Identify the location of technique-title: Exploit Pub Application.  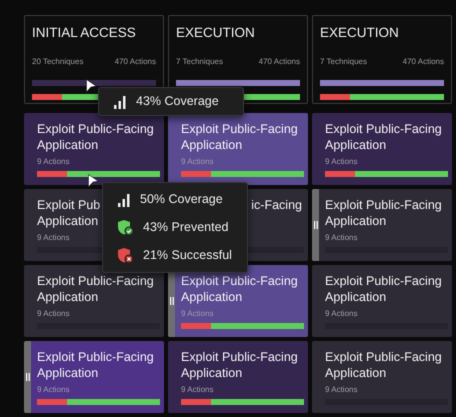
(68, 213).